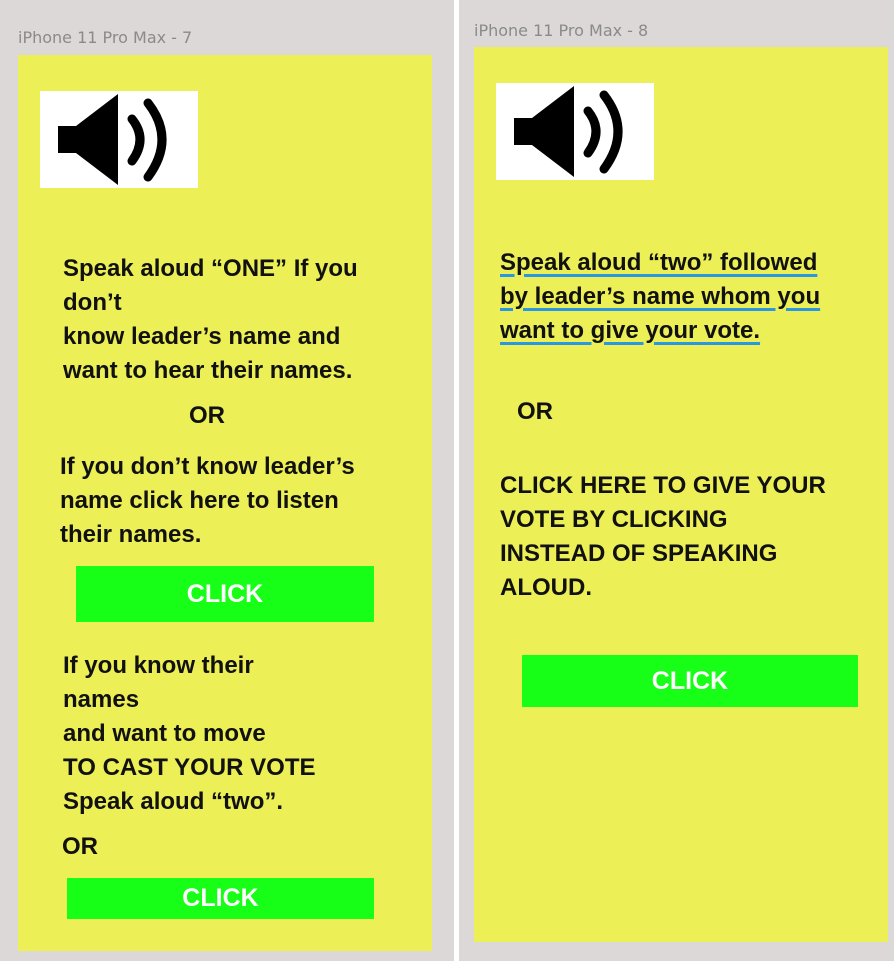  What do you see at coordinates (690, 681) in the screenshot?
I see `click-vote-button: CLICK` at bounding box center [690, 681].